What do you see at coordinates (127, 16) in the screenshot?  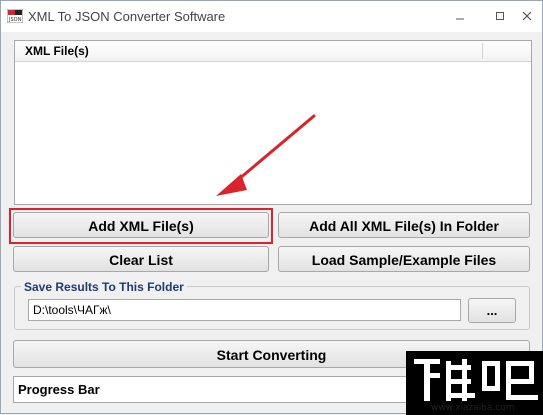 I see `window-title: XML To JSON Converter Software` at bounding box center [127, 16].